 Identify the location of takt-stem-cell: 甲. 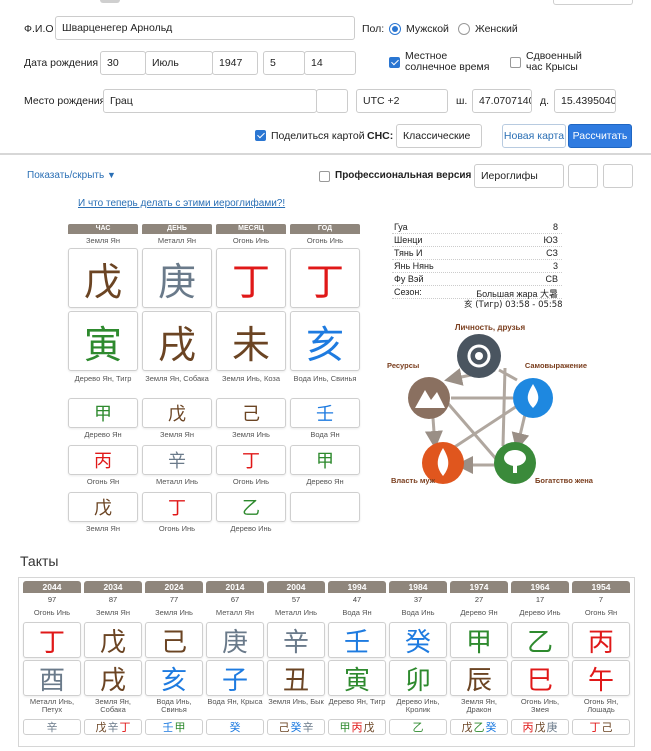
(479, 640).